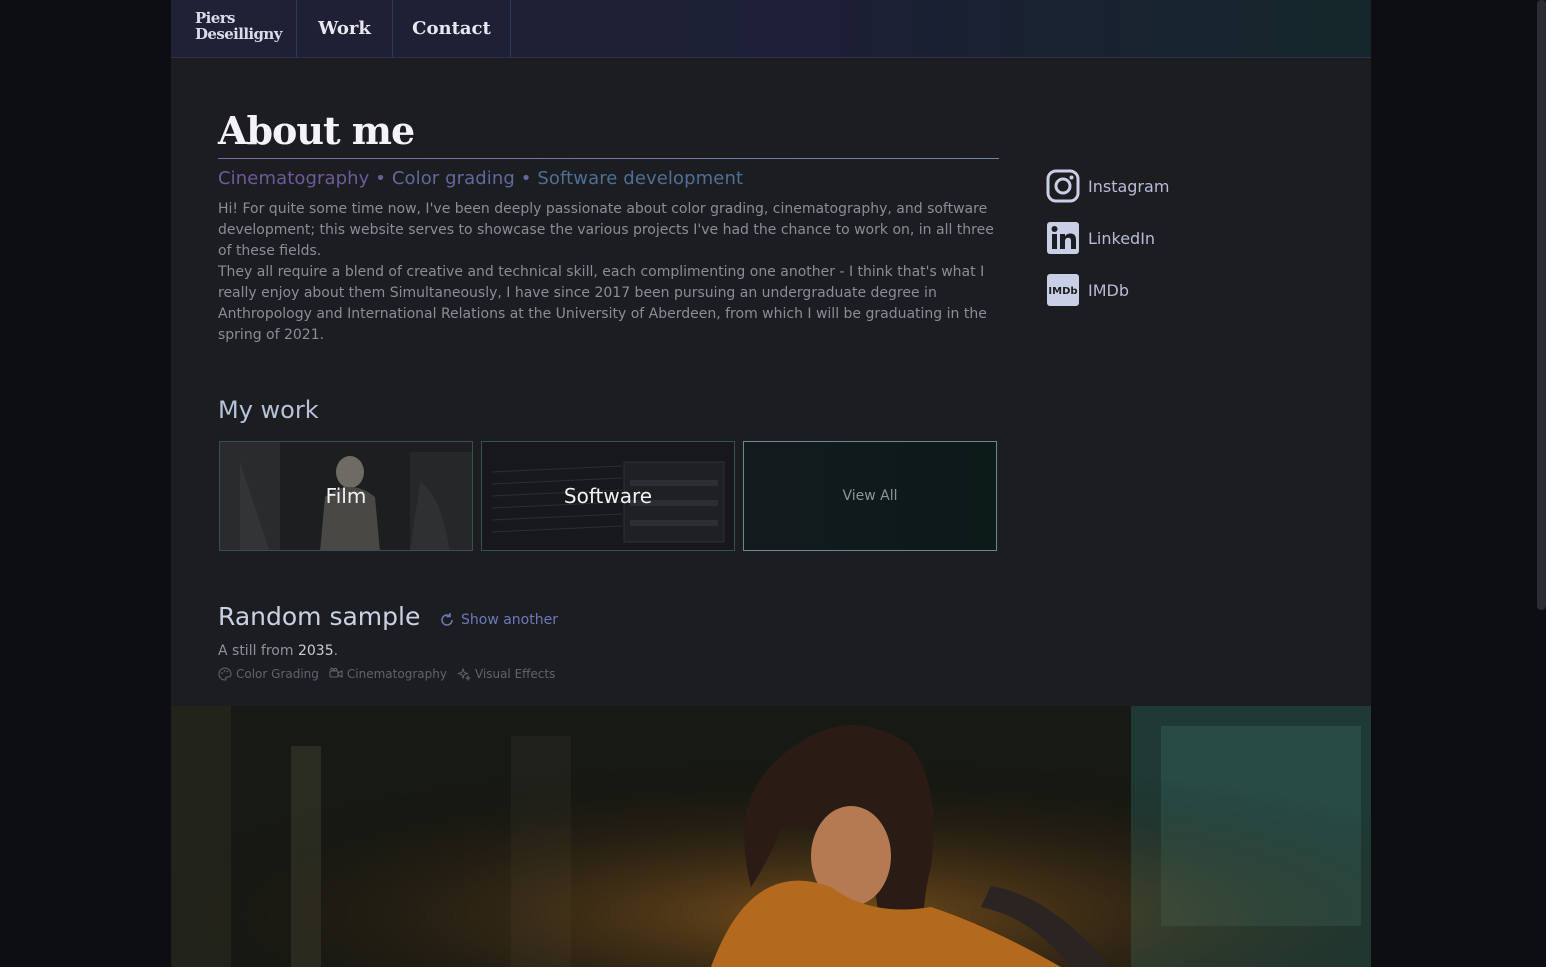 This screenshot has height=967, width=1546. I want to click on tag-label: Cinematography, so click(396, 674).